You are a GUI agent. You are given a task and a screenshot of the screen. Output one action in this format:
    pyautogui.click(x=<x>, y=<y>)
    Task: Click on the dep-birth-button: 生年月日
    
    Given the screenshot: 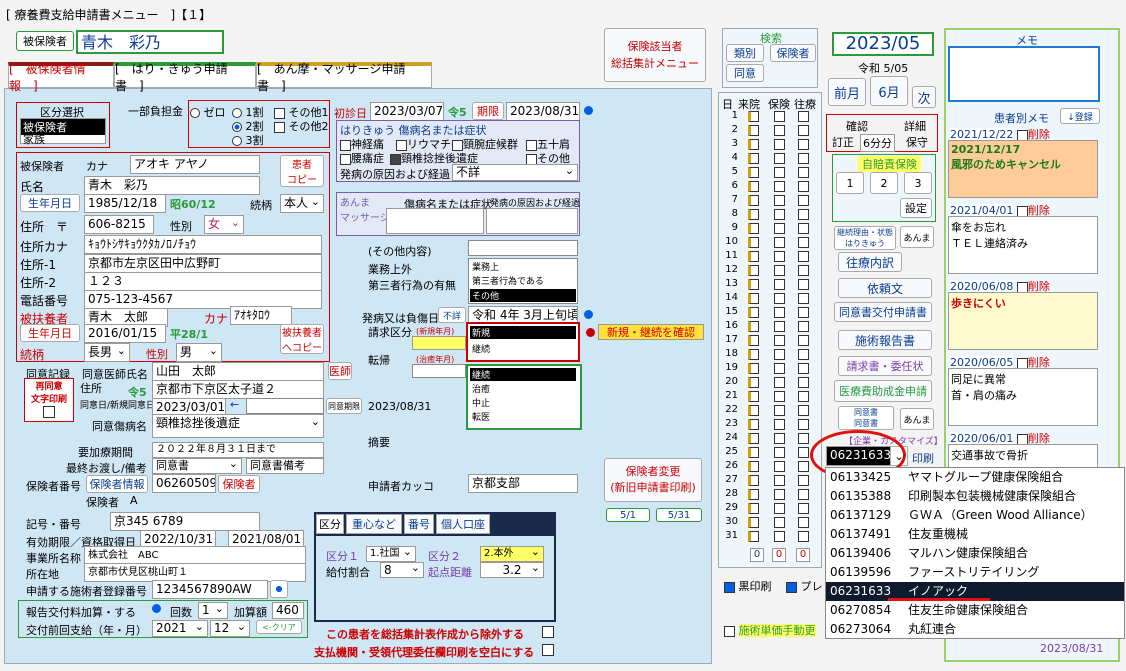 What is the action you would take?
    pyautogui.click(x=50, y=333)
    